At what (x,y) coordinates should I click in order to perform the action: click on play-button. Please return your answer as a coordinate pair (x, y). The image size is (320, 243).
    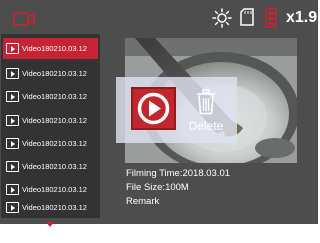
    Looking at the image, I should click on (153, 108).